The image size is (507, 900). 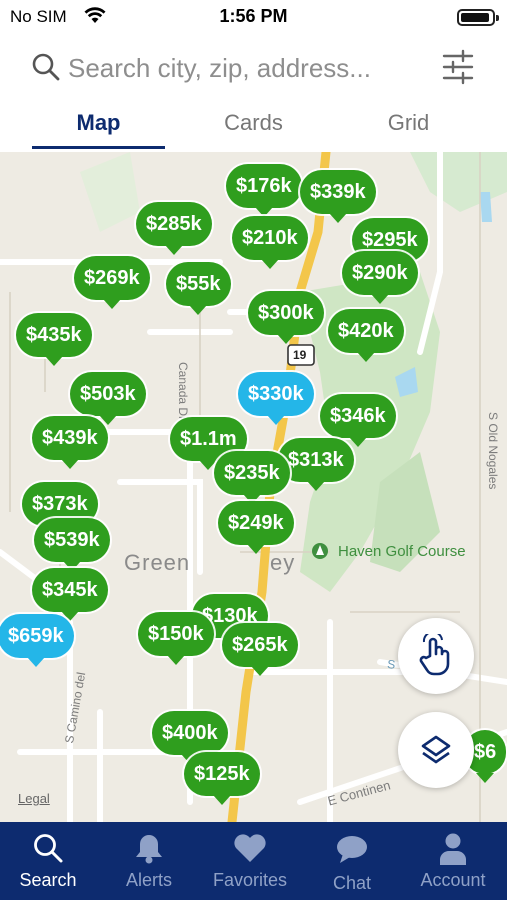 What do you see at coordinates (54, 339) in the screenshot?
I see `price-pin: $435k` at bounding box center [54, 339].